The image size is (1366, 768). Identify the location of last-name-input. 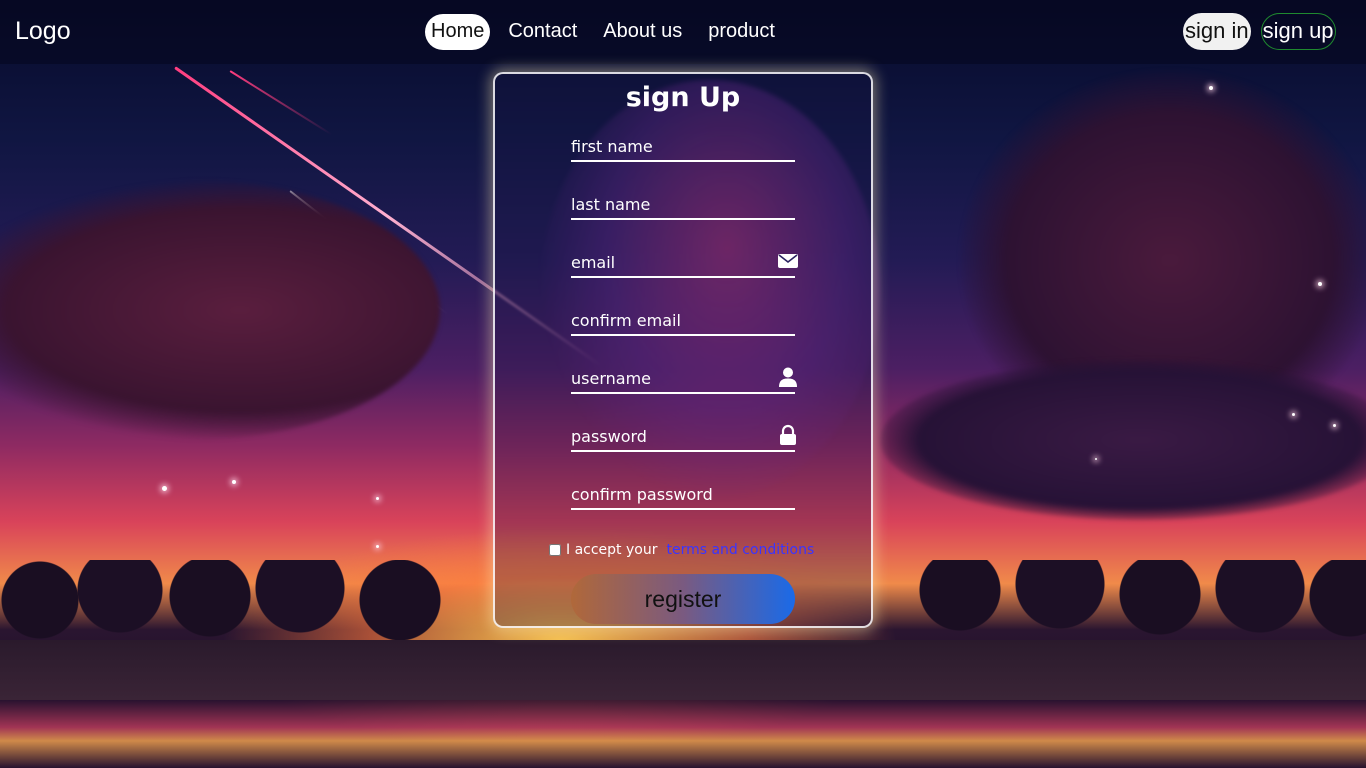
(683, 204).